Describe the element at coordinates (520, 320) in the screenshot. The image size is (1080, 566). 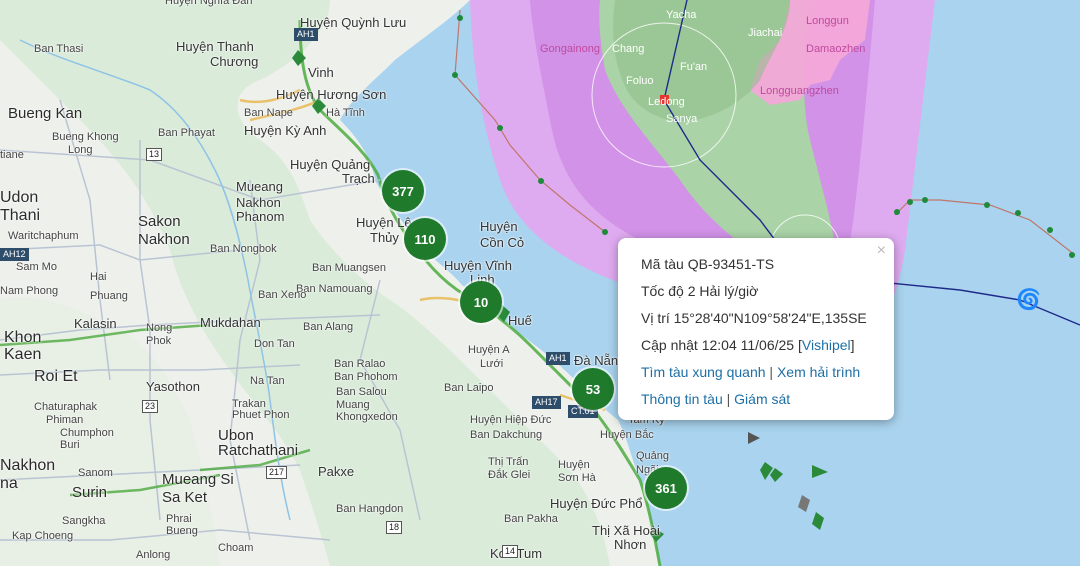
I see `place-label: Huế` at that location.